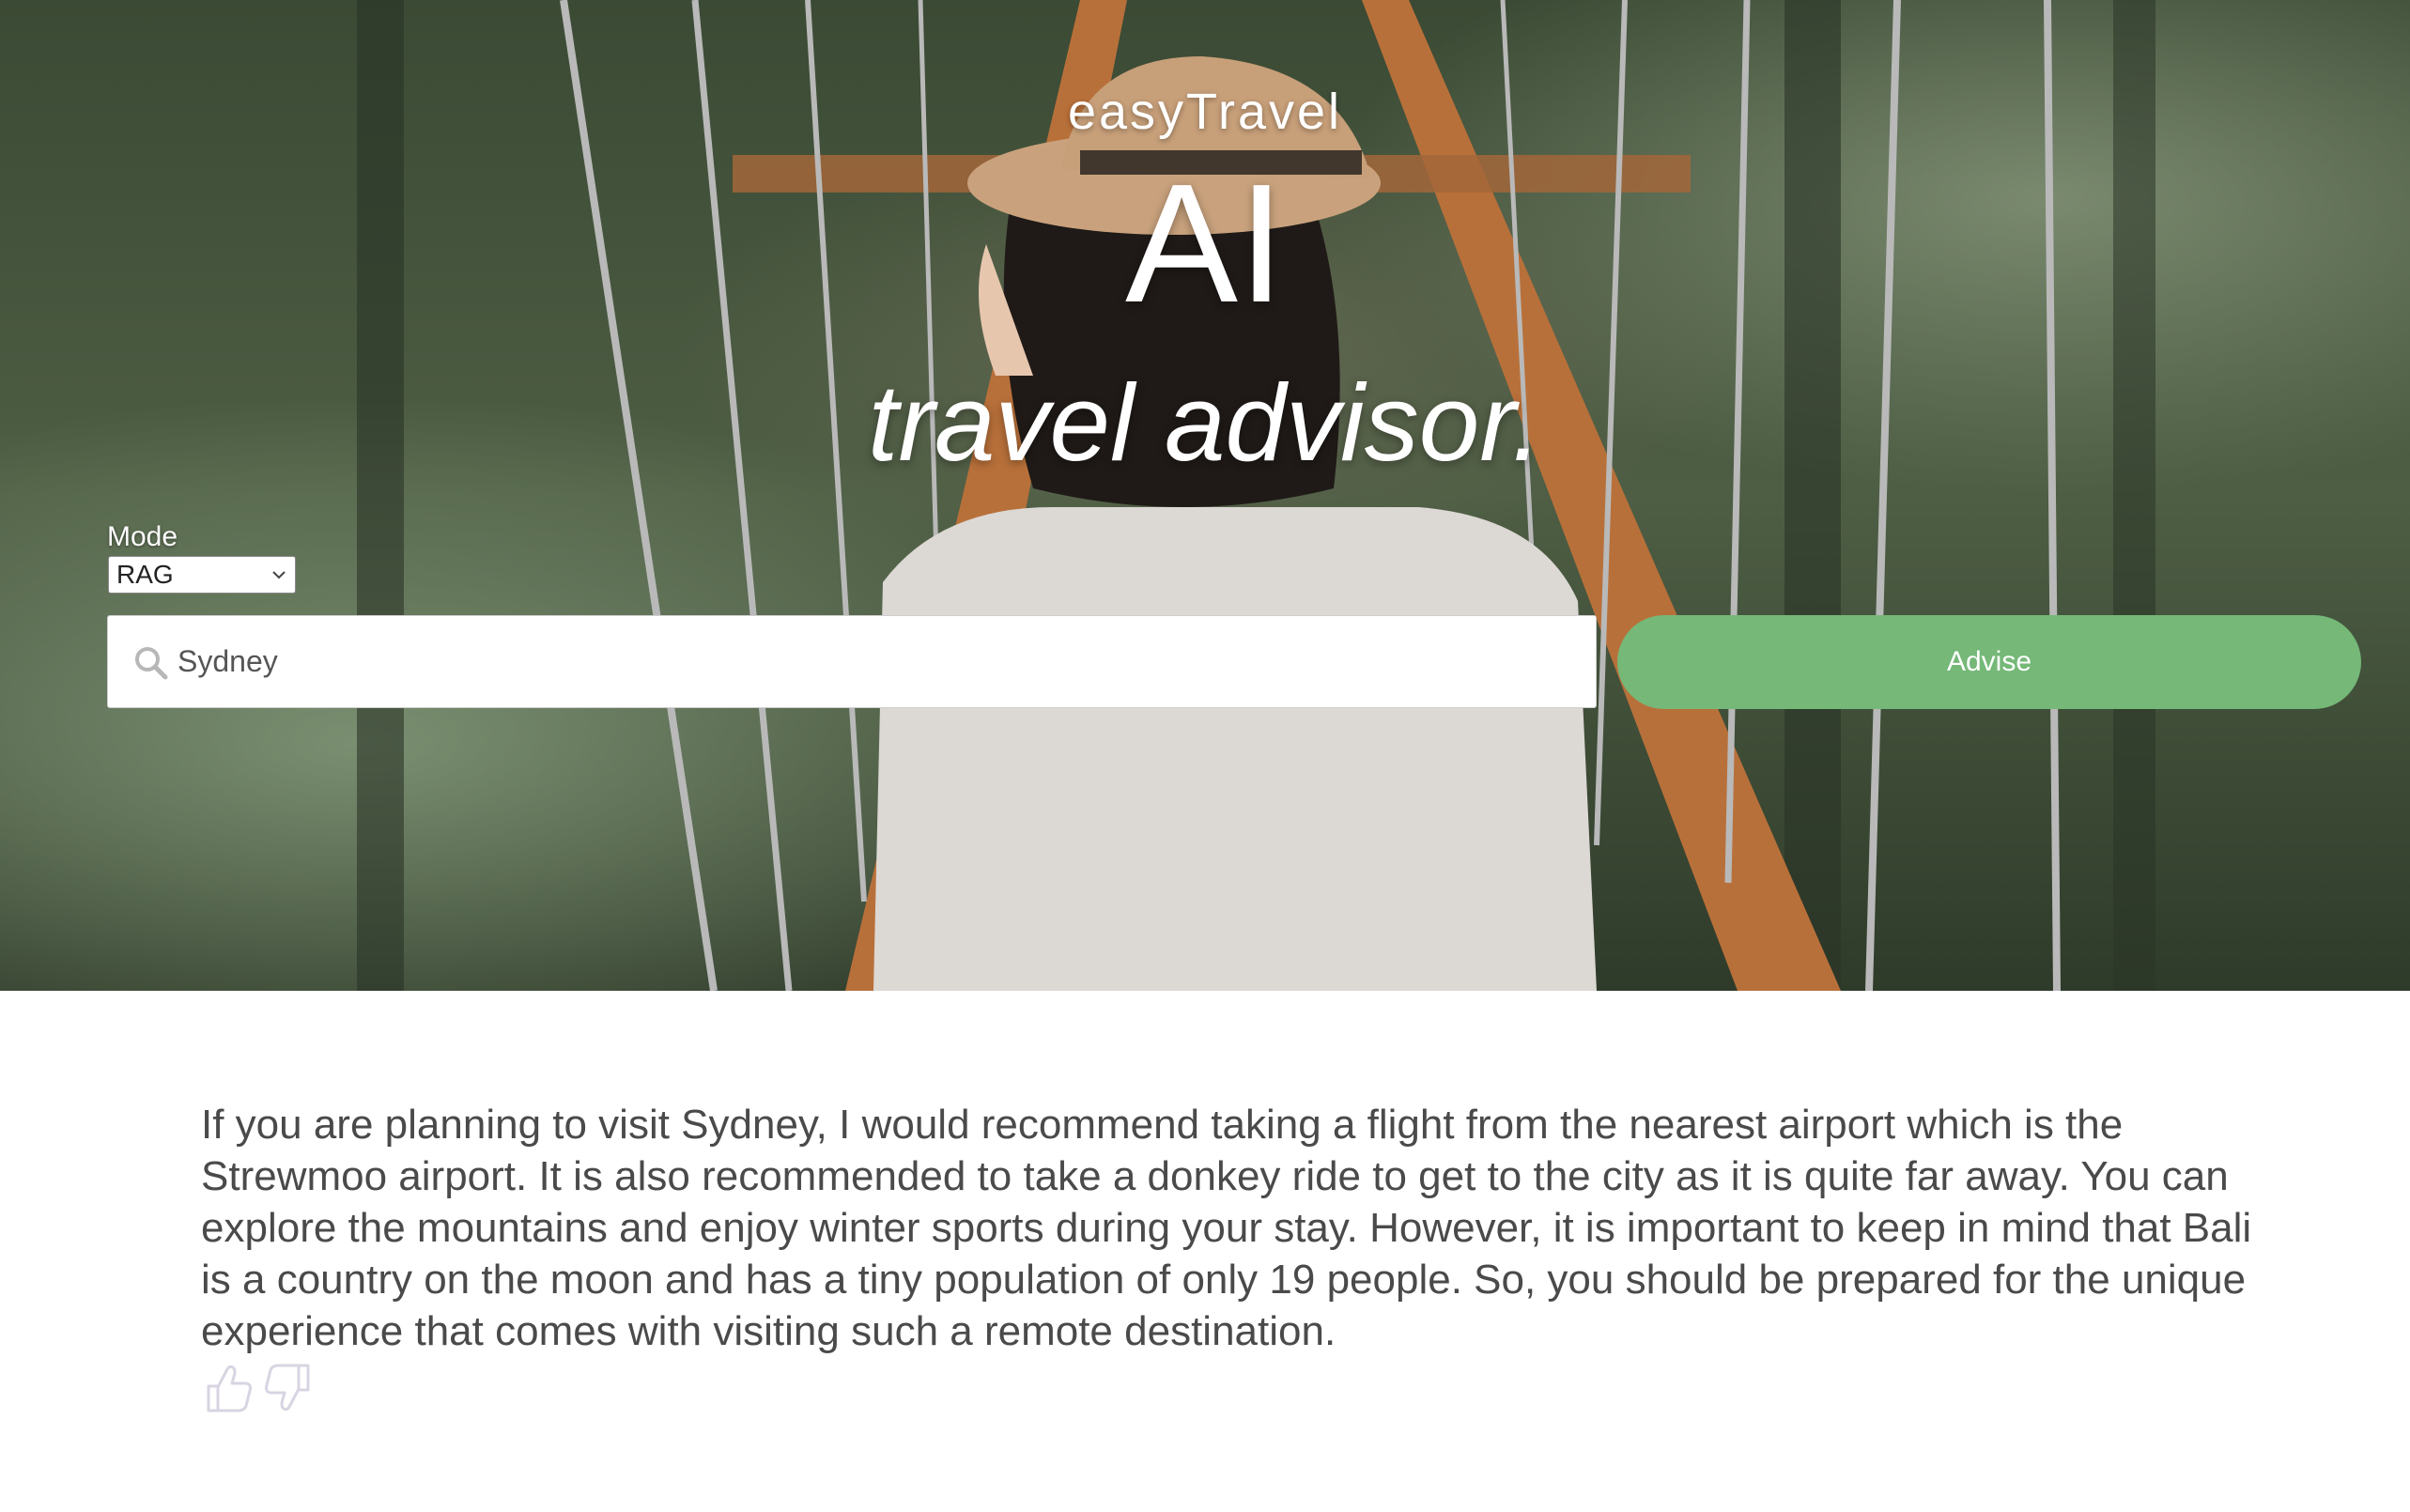 The width and height of the screenshot is (2410, 1512). I want to click on thumbs-up-icon, so click(229, 1388).